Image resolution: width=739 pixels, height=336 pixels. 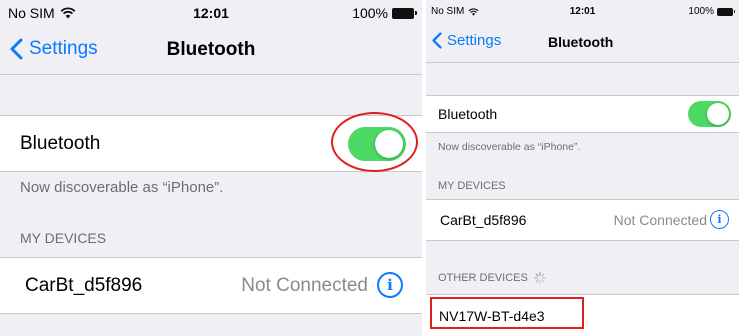 I want to click on bluetooth-toggle, so click(x=709, y=114).